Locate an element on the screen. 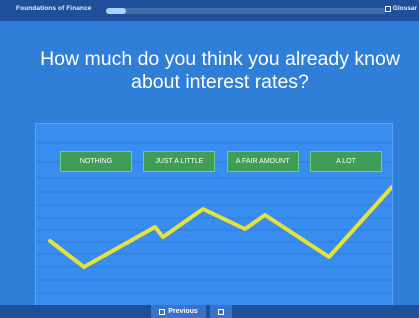  option-a-lot: A LOT is located at coordinates (345, 161).